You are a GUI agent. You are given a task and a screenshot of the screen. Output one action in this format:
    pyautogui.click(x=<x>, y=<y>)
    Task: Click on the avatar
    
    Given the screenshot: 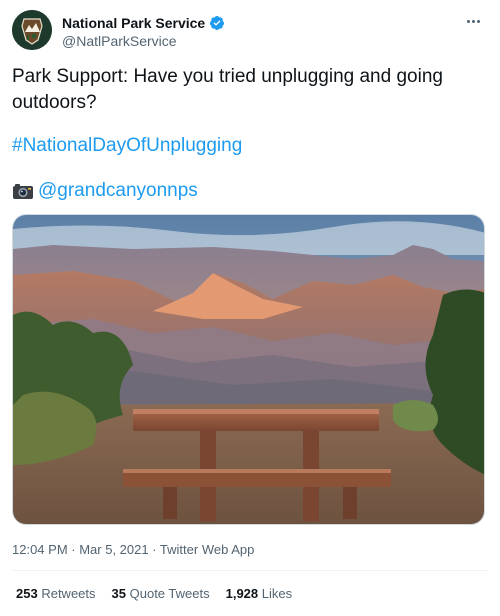 What is the action you would take?
    pyautogui.click(x=32, y=30)
    